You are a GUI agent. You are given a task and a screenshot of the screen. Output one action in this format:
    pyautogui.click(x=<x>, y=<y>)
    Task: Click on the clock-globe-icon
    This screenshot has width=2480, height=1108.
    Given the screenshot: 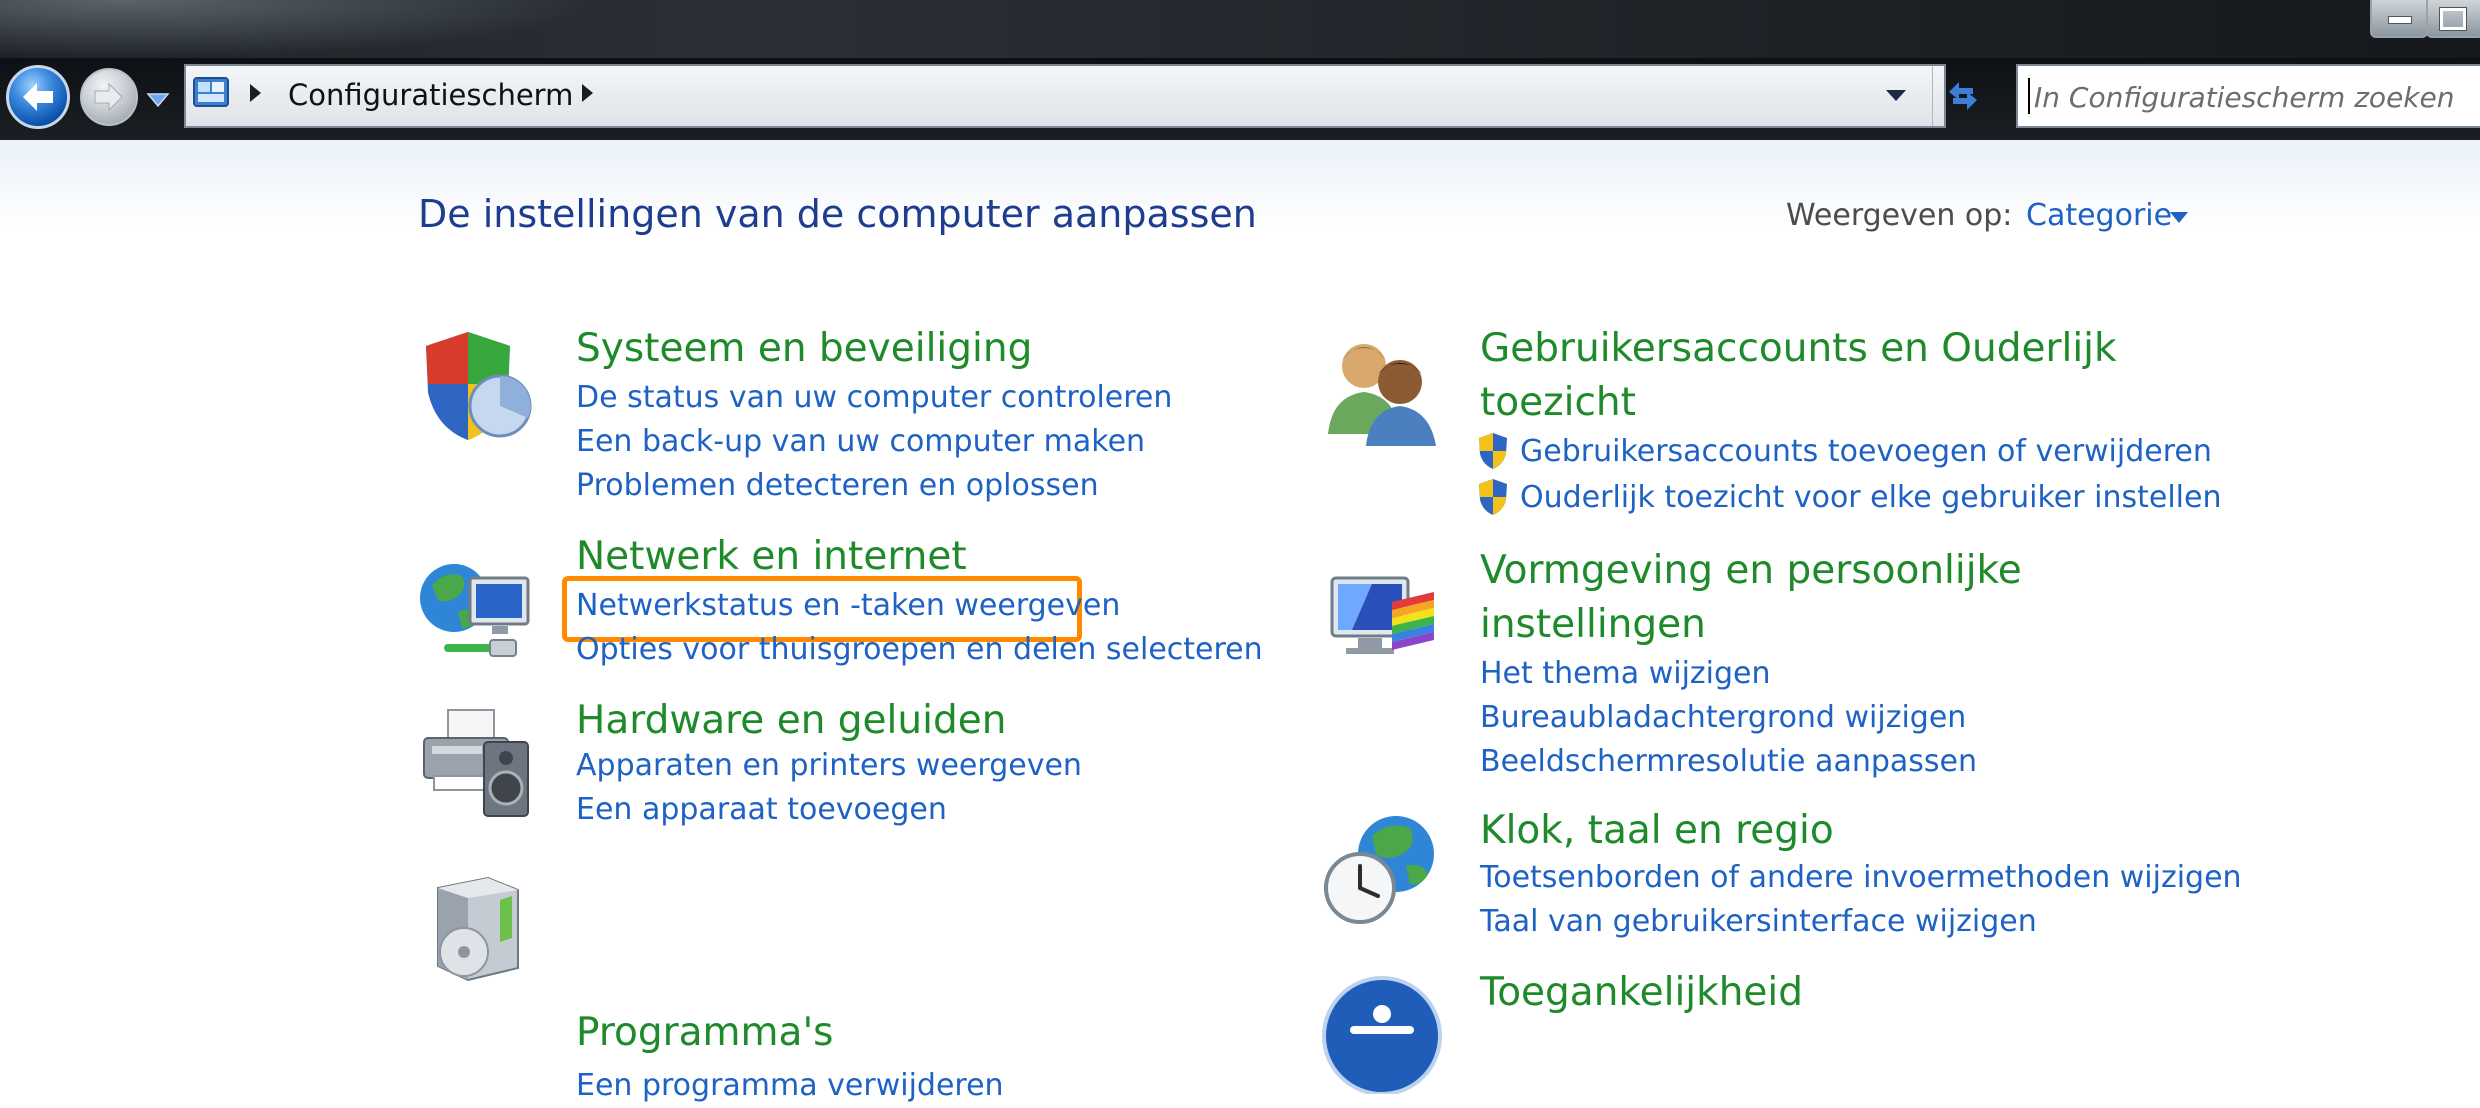 What is the action you would take?
    pyautogui.click(x=1382, y=870)
    